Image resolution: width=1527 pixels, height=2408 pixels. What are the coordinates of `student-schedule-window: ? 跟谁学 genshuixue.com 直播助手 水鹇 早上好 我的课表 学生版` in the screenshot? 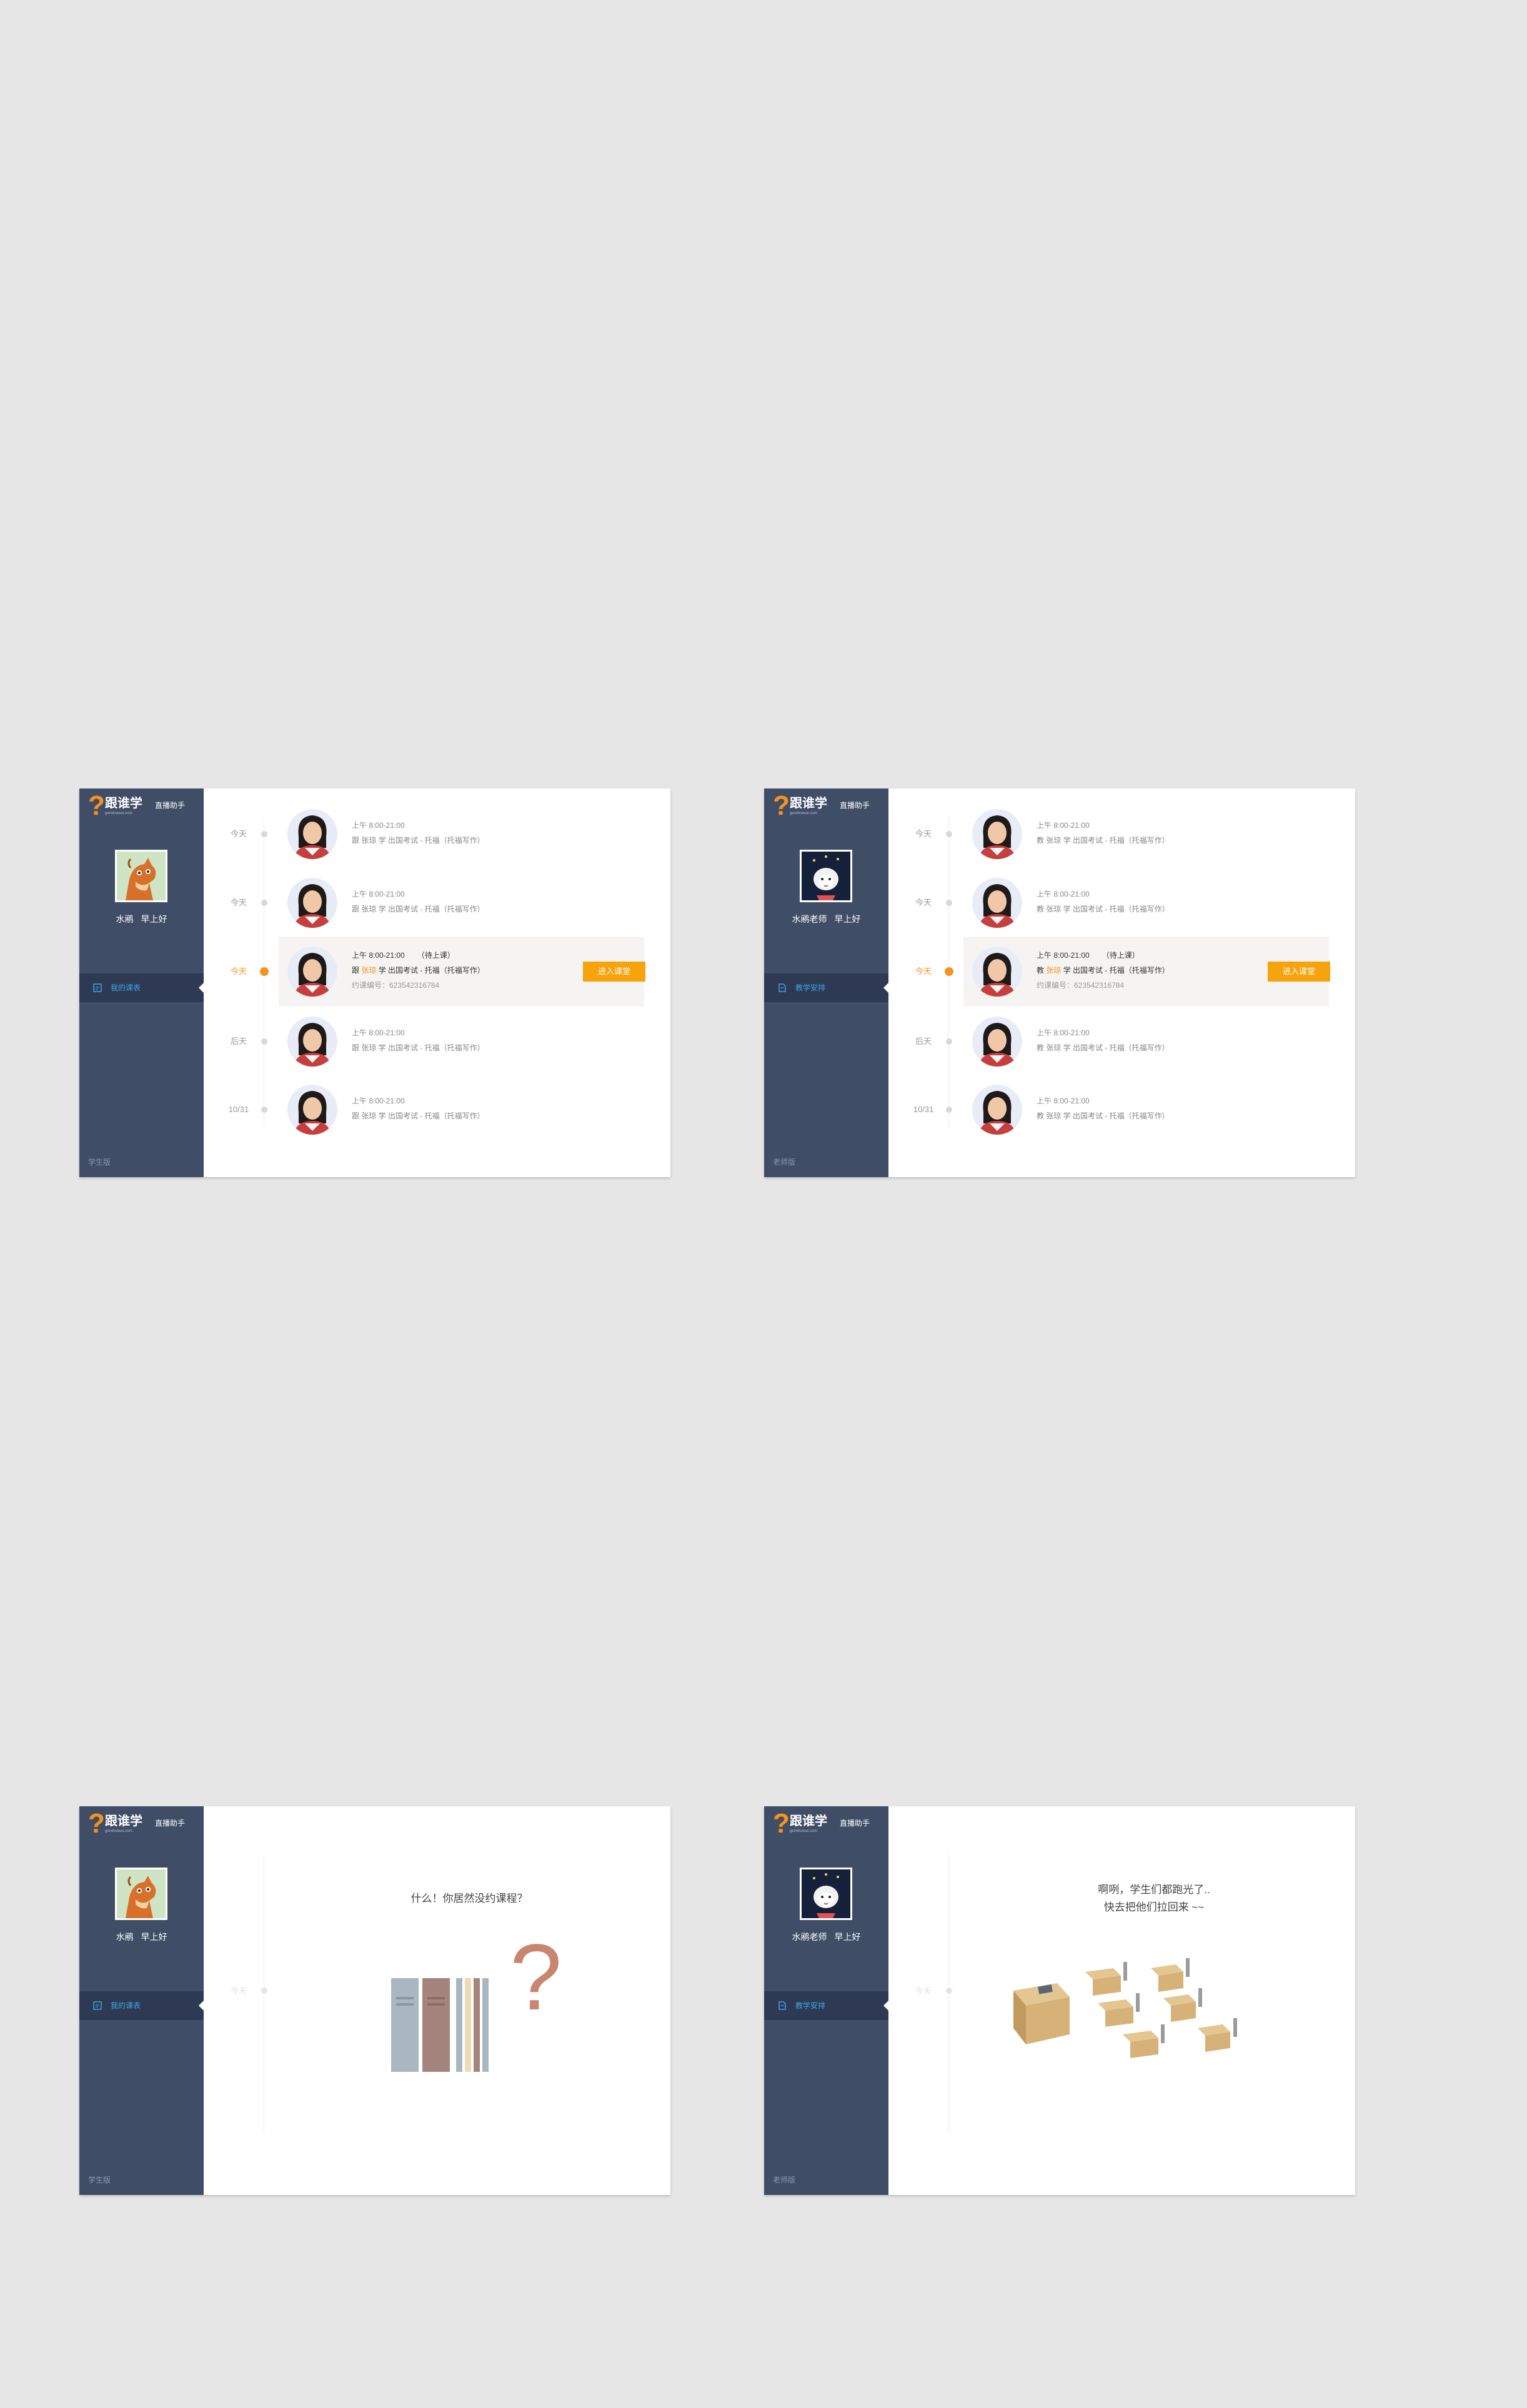 It's located at (374, 983).